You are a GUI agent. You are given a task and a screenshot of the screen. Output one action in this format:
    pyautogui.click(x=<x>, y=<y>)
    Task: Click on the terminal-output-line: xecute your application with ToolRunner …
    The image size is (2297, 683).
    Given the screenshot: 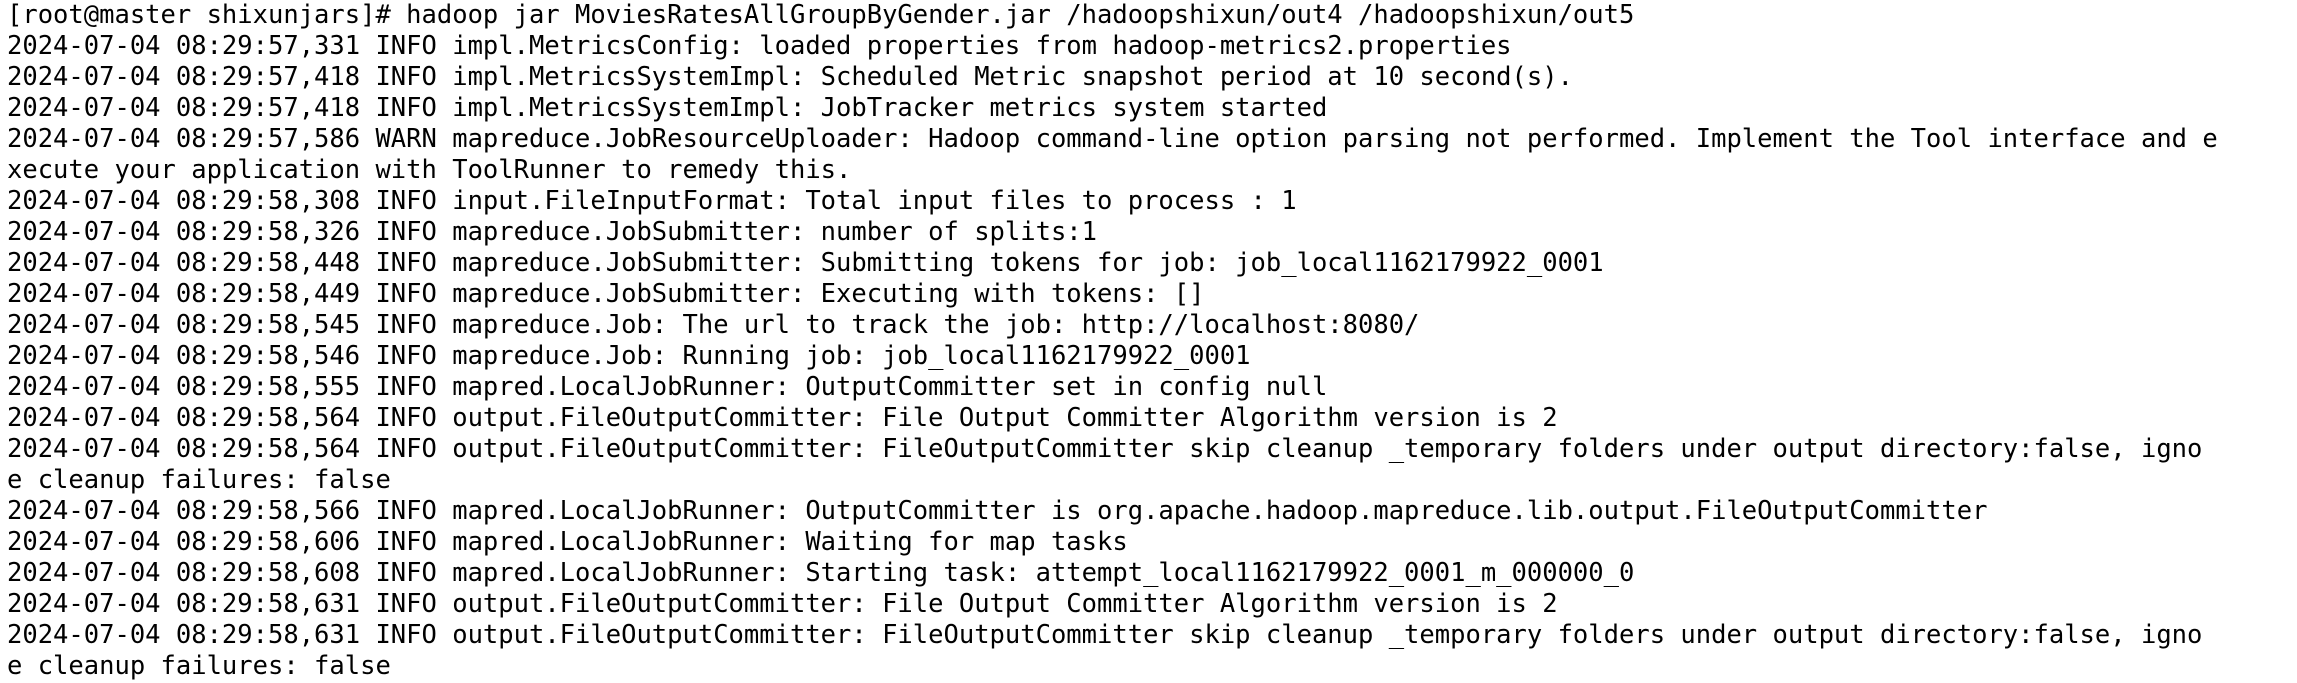 What is the action you would take?
    pyautogui.click(x=429, y=170)
    